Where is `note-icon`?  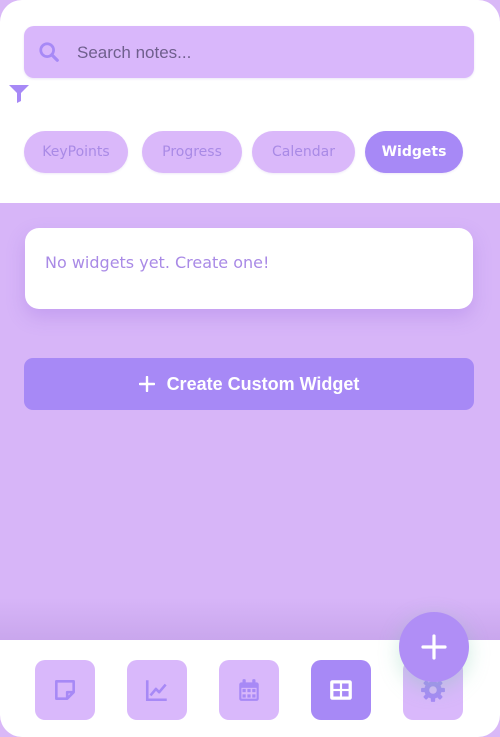 note-icon is located at coordinates (65, 690).